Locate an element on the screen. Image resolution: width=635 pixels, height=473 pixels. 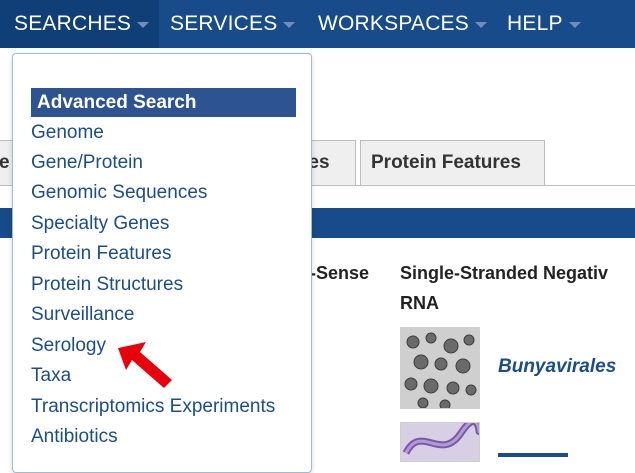
menu-item-surveillance: Surveillance is located at coordinates (83, 315).